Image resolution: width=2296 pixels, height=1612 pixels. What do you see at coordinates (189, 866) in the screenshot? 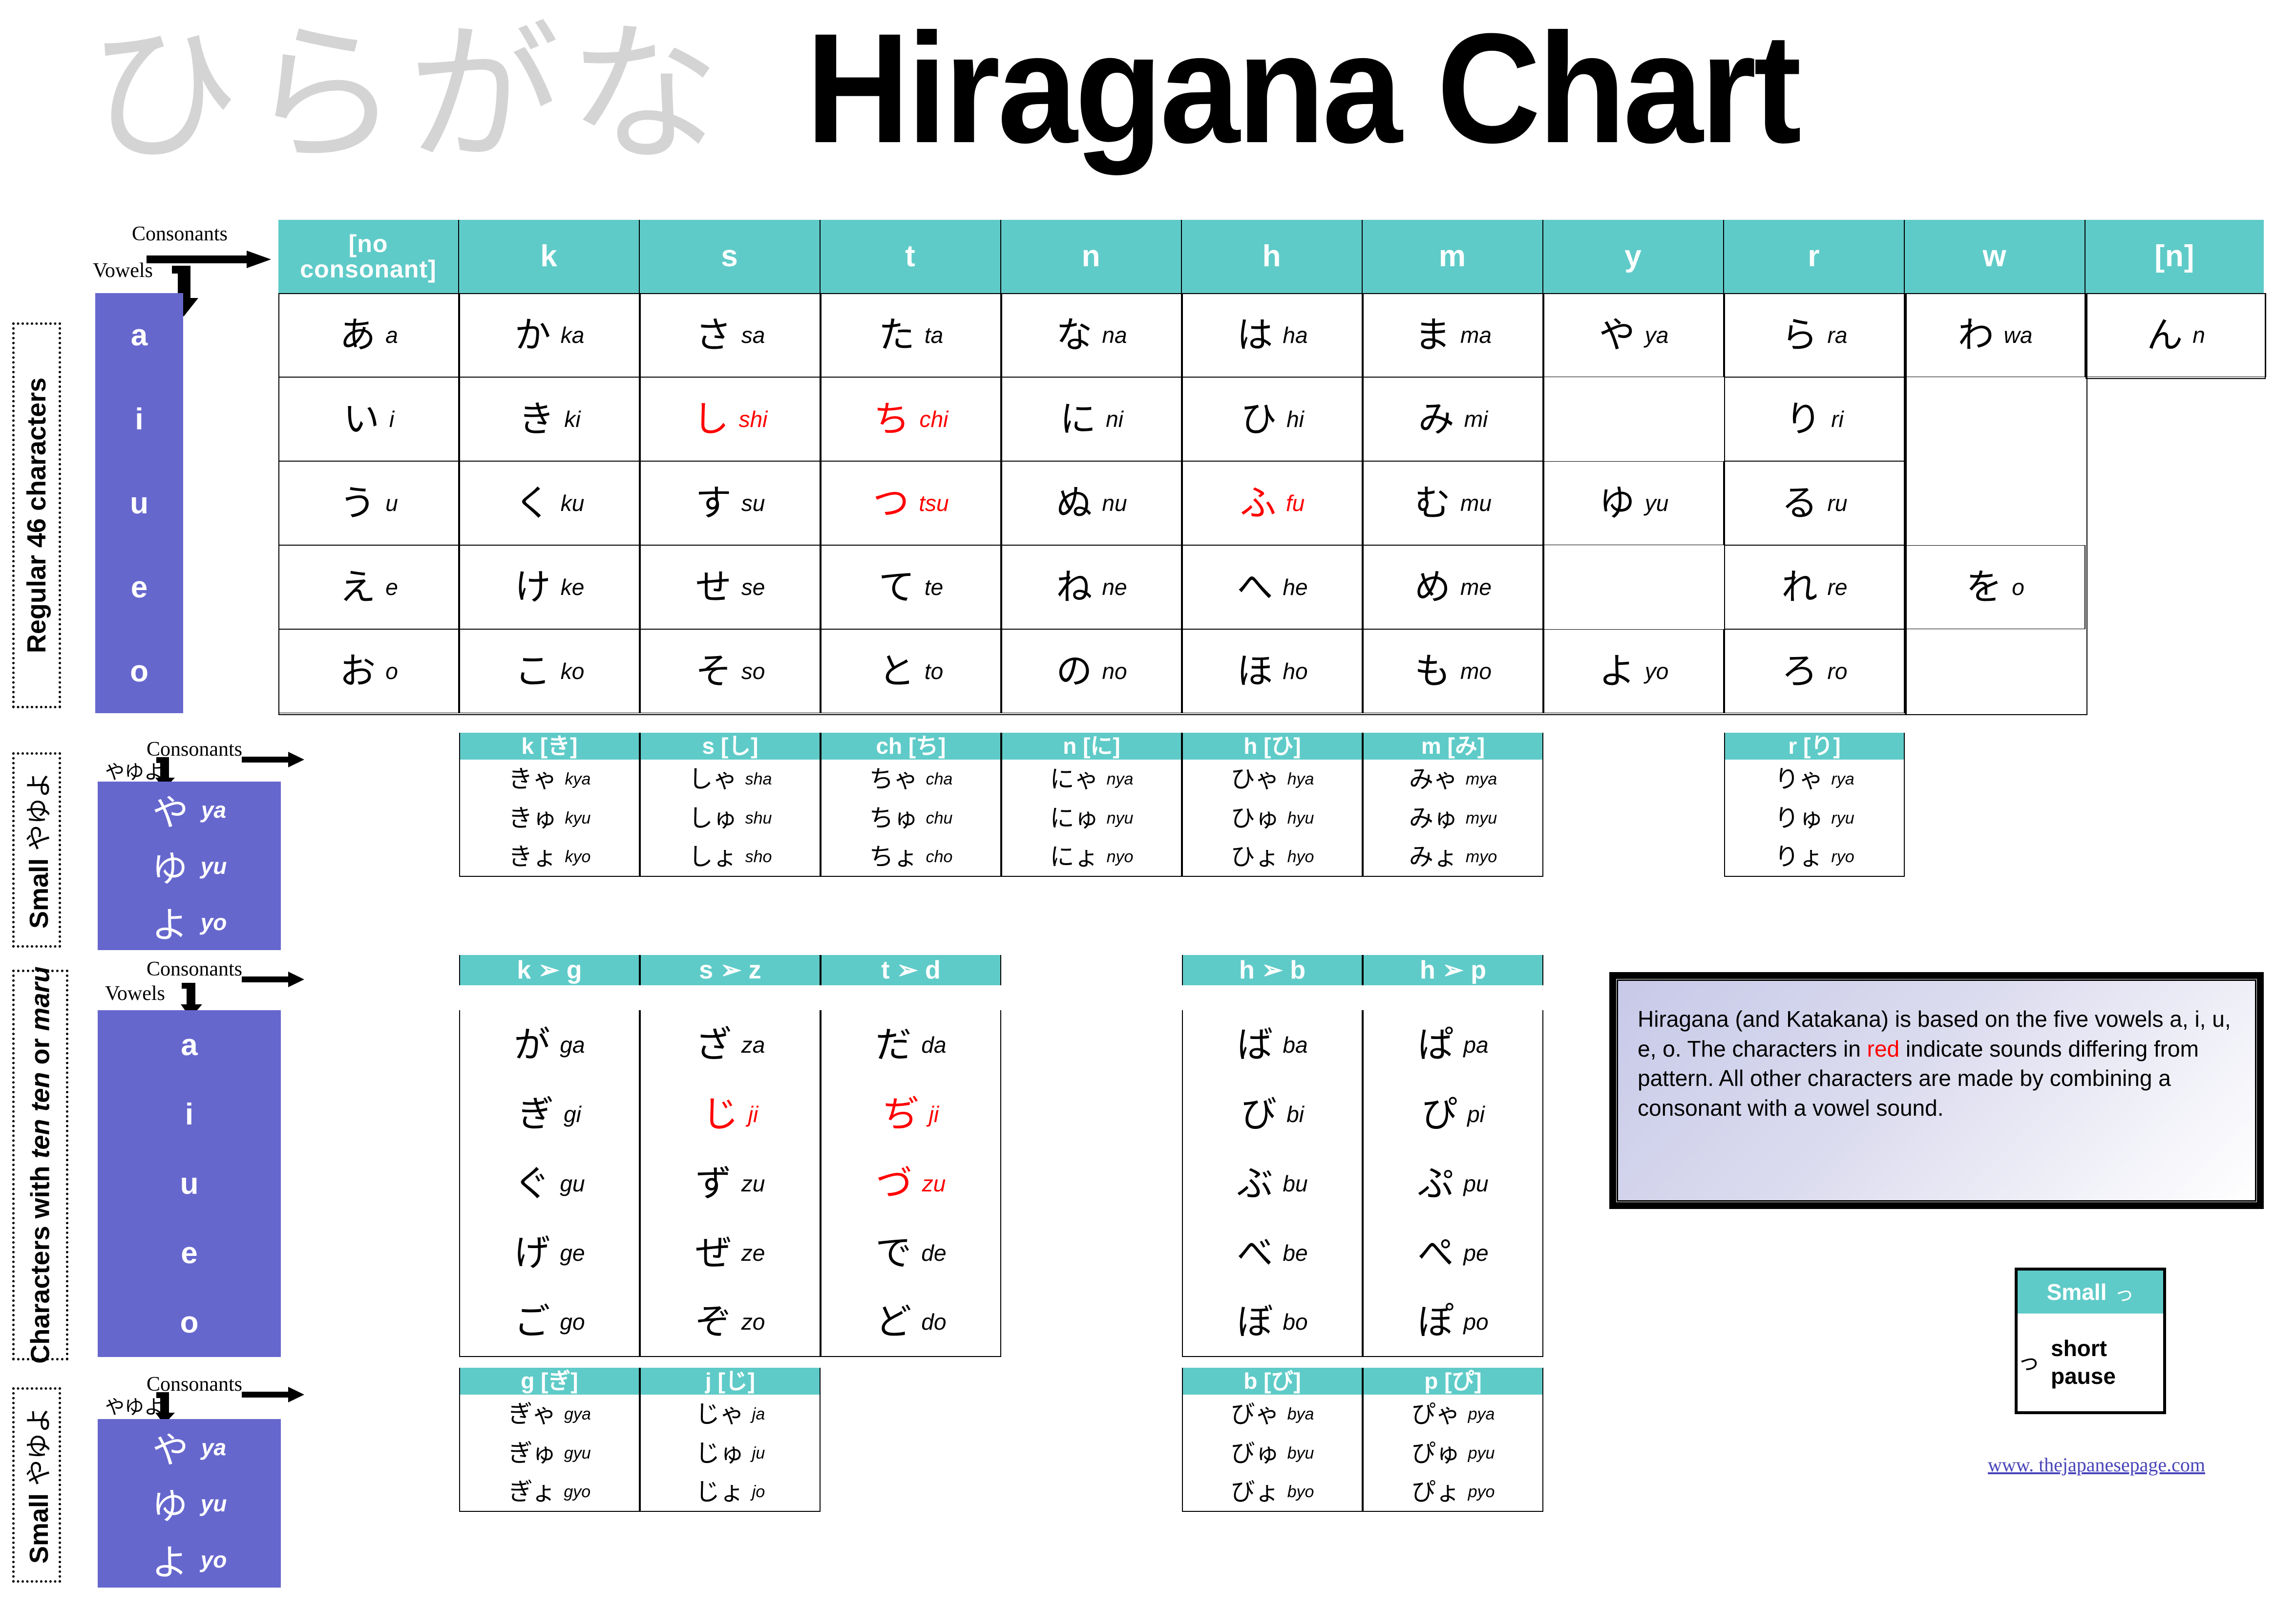
I see `small-yayuyo-box-top: や ya ゆ yu よ yo` at bounding box center [189, 866].